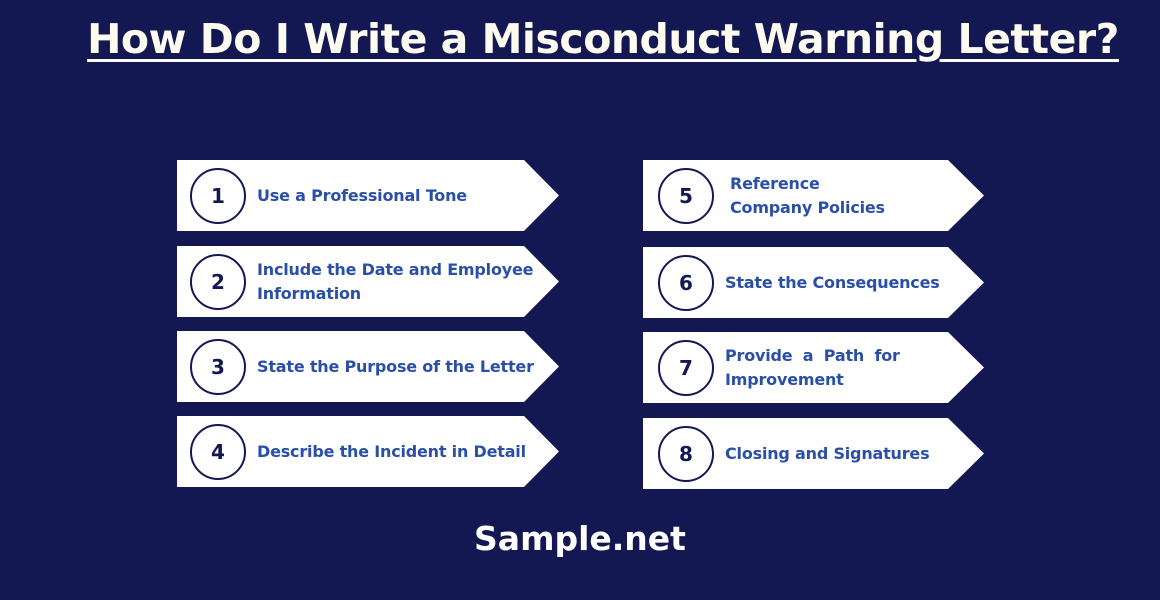 This screenshot has height=600, width=1160. I want to click on step-label: Provide a Path for Improvement, so click(812, 367).